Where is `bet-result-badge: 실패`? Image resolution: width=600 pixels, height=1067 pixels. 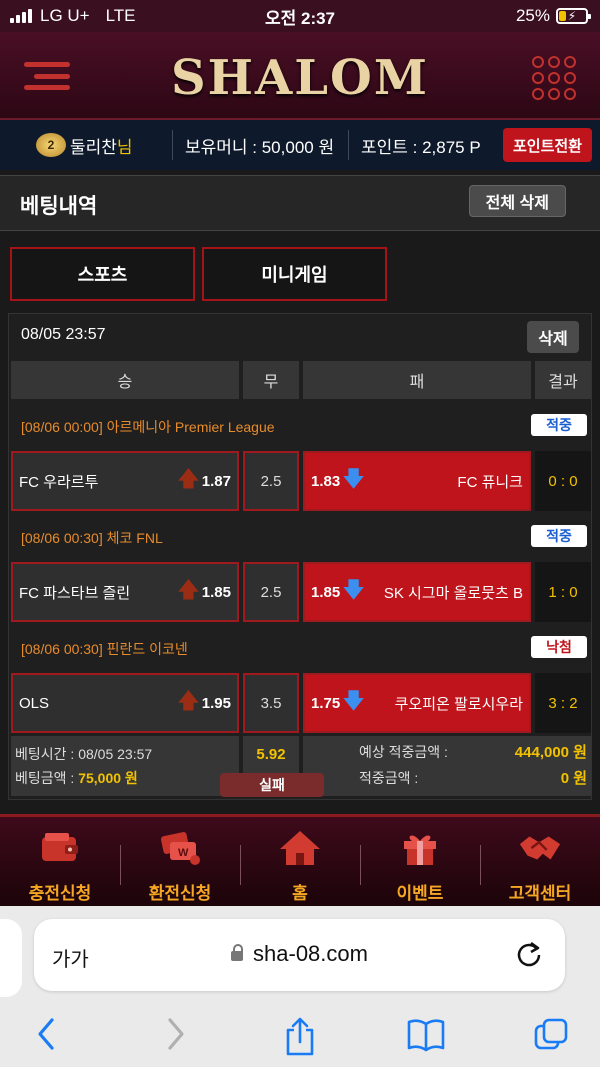
bet-result-badge: 실패 is located at coordinates (272, 785).